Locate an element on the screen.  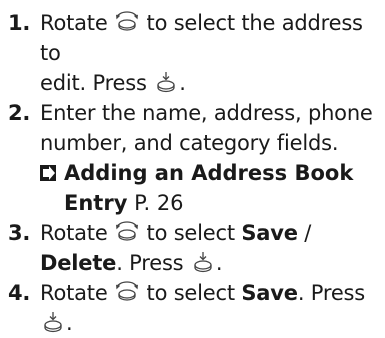
step-number: 2. is located at coordinates (19, 113).